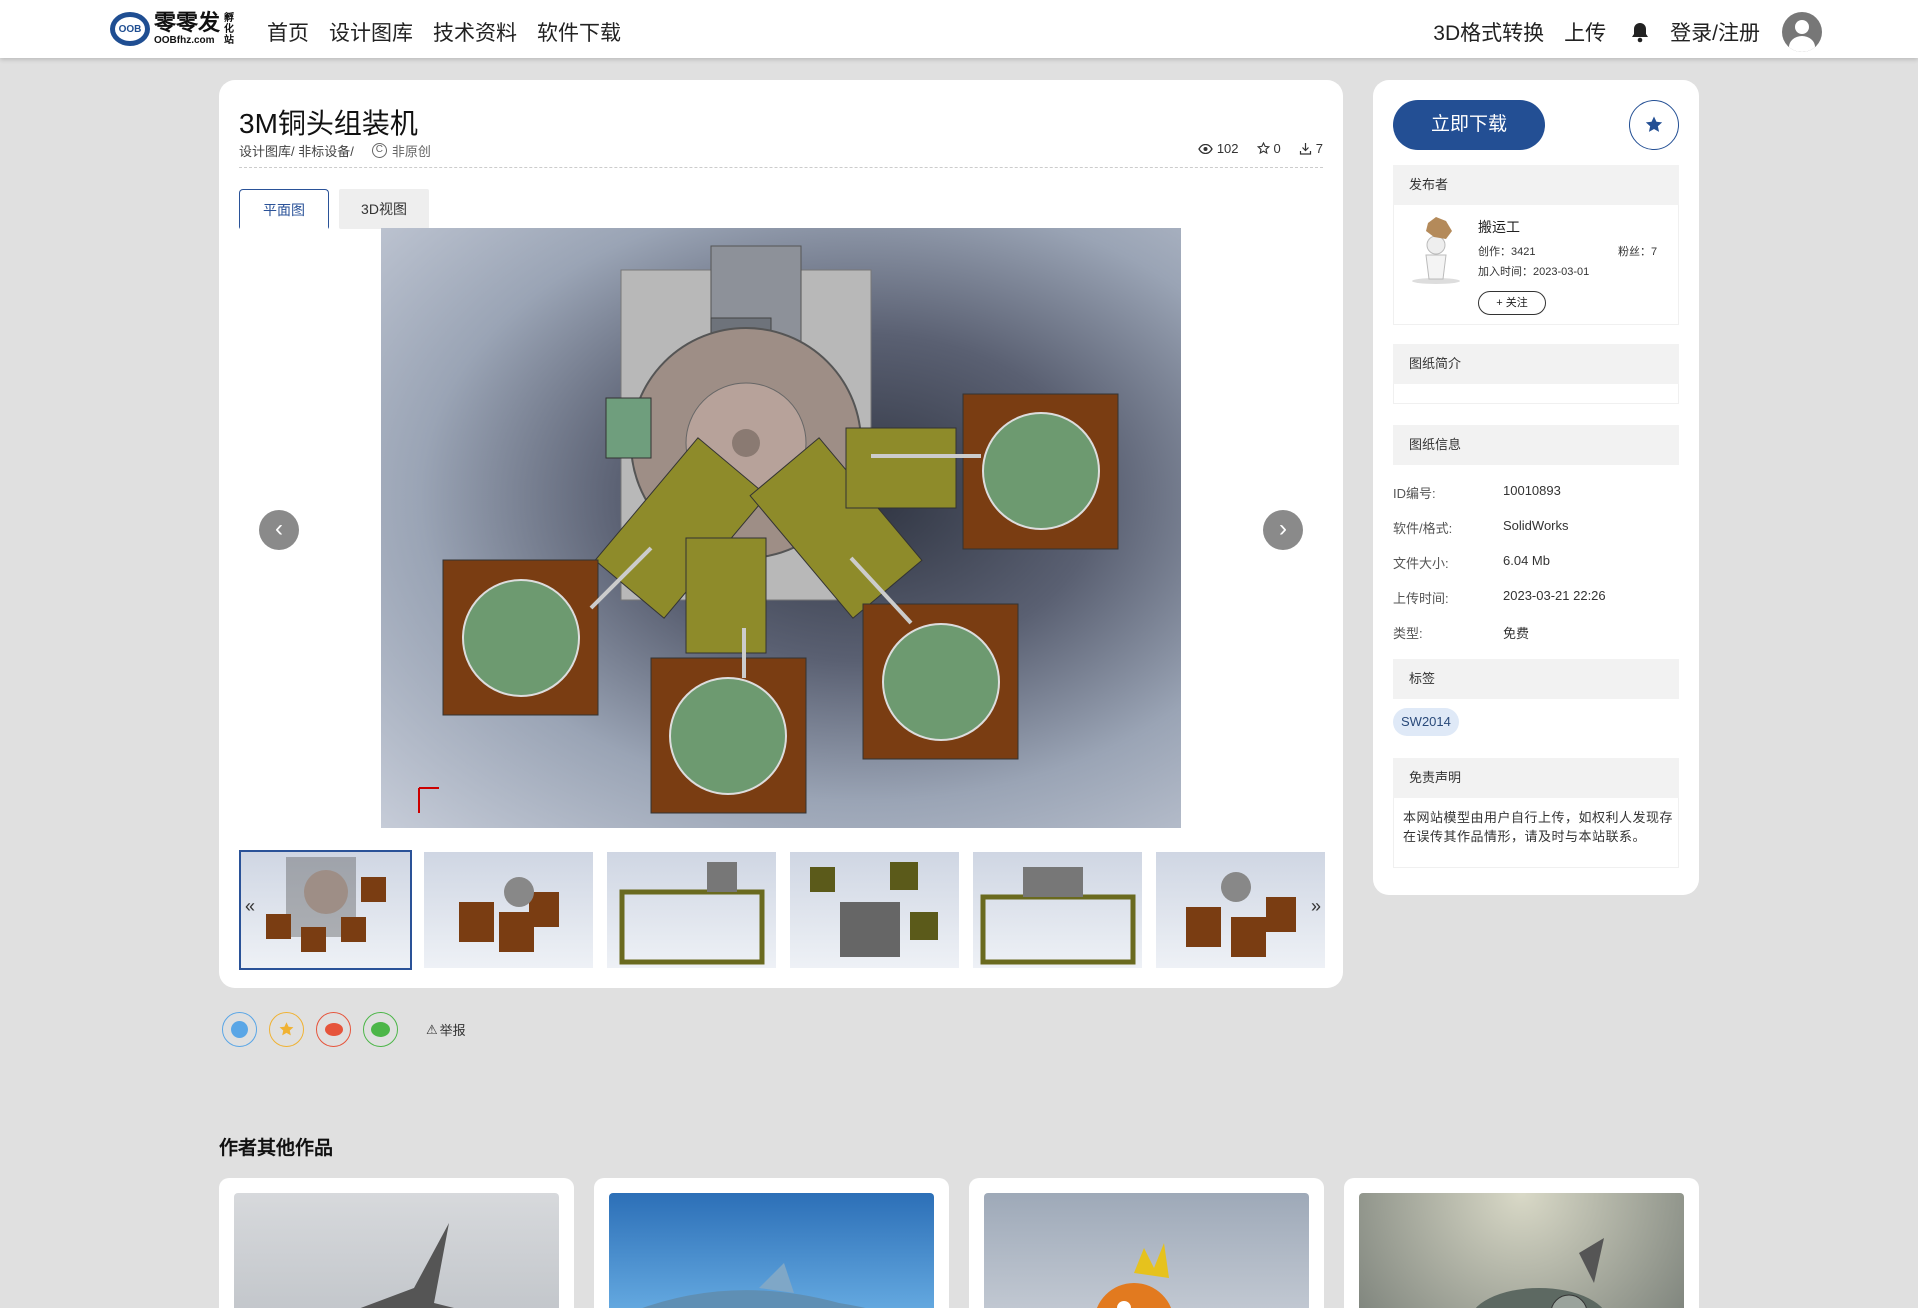 The height and width of the screenshot is (1308, 1918). What do you see at coordinates (1516, 633) in the screenshot?
I see `info-value: 免费` at bounding box center [1516, 633].